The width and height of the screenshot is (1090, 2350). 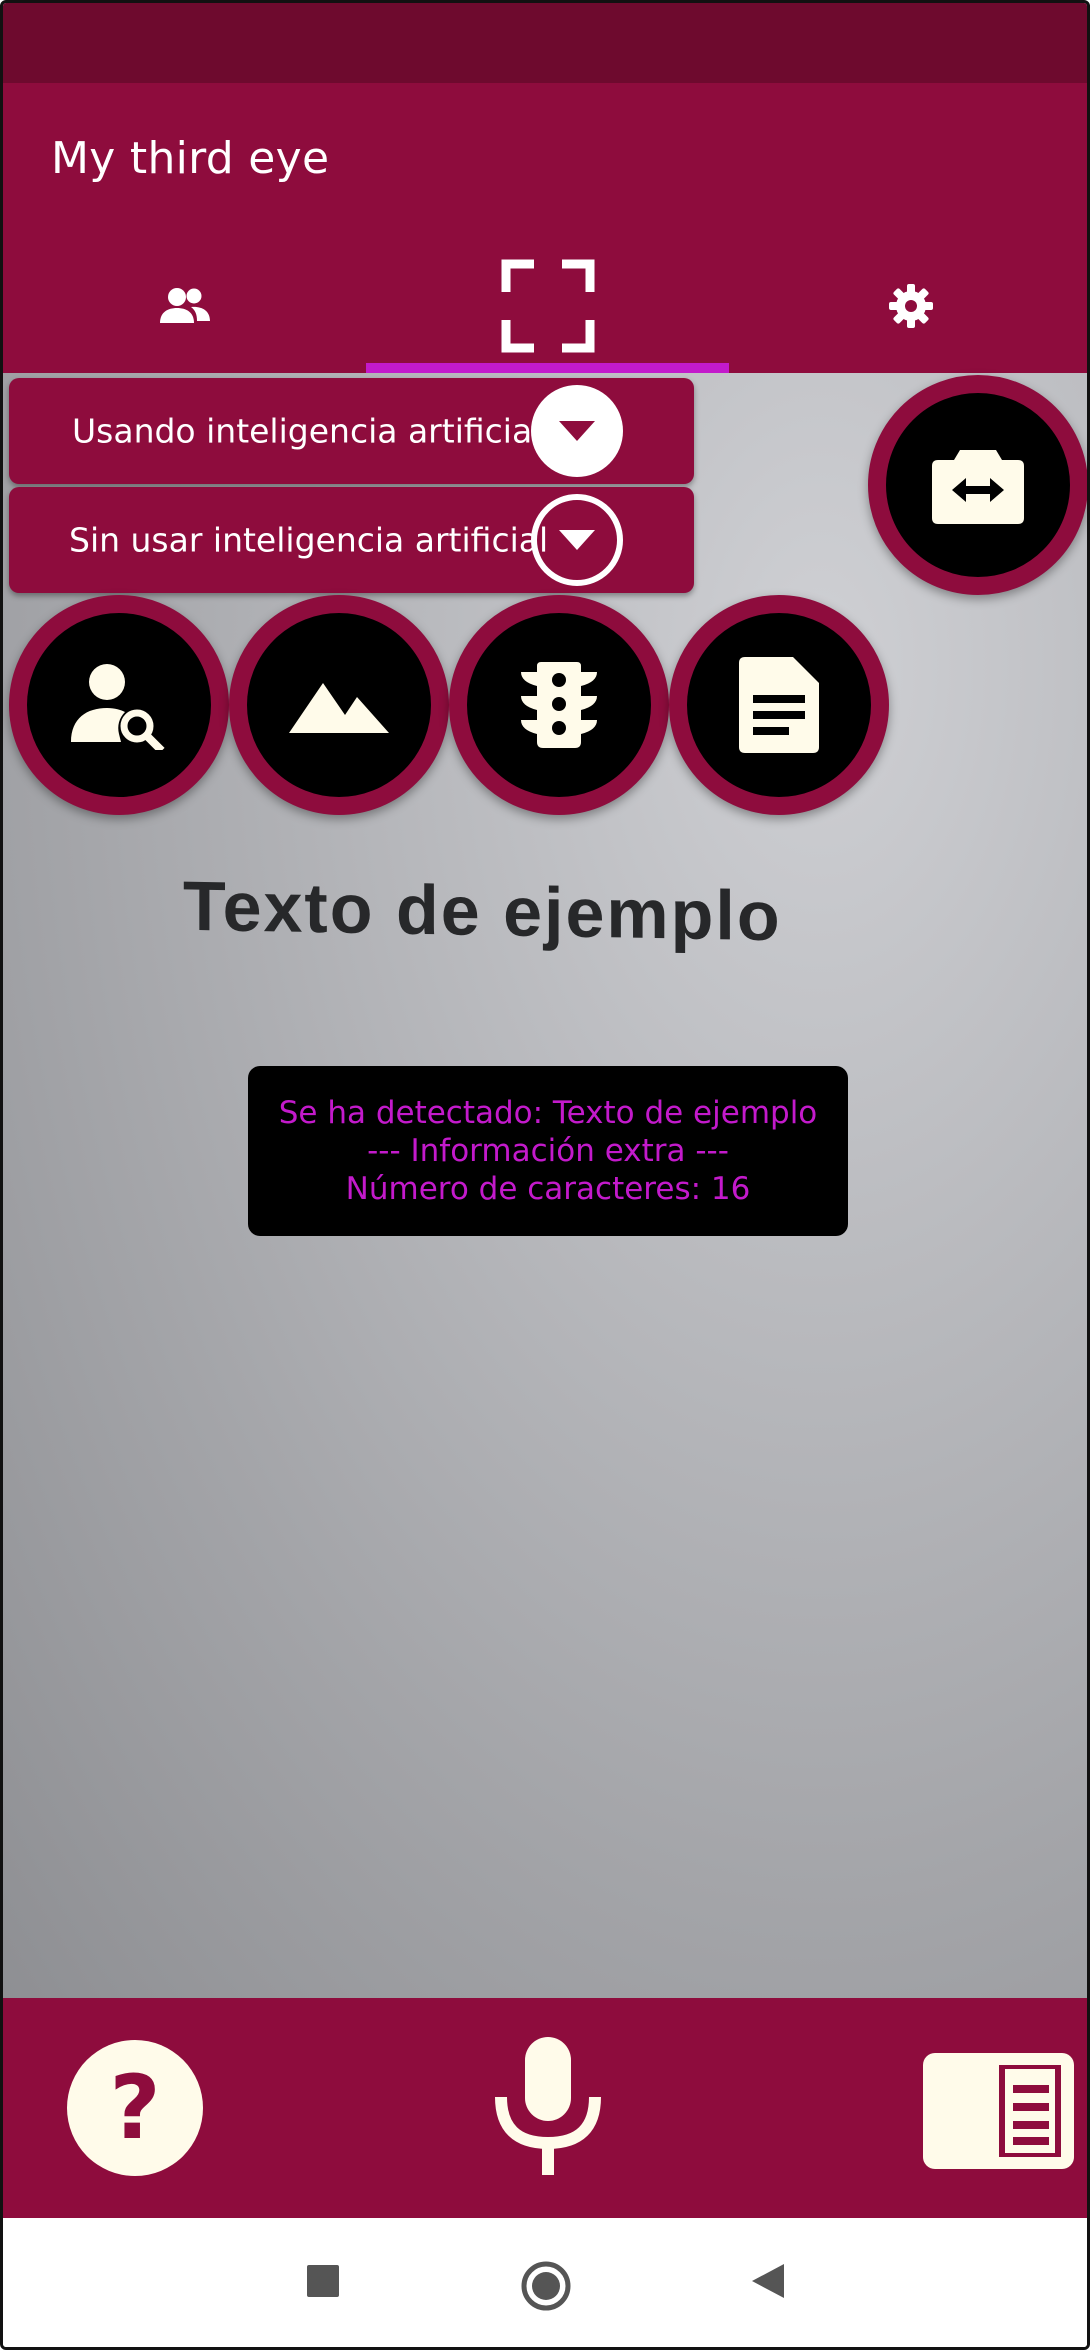 I want to click on traffic-light-icon, so click(x=559, y=705).